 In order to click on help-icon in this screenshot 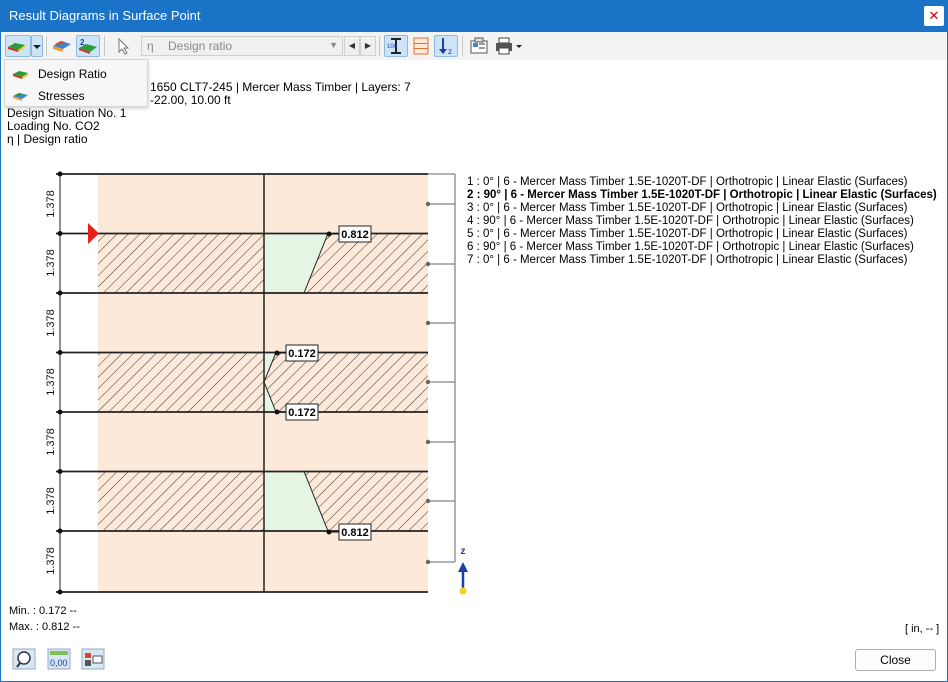, I will do `click(24, 659)`.